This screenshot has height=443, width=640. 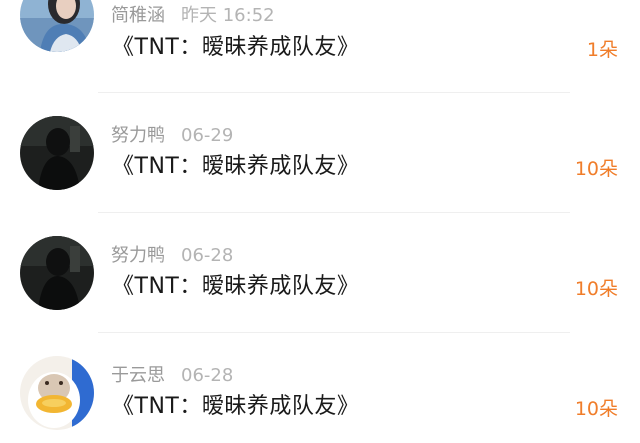 What do you see at coordinates (172, 136) in the screenshot?
I see `record-meta: 努力鸭 06-29` at bounding box center [172, 136].